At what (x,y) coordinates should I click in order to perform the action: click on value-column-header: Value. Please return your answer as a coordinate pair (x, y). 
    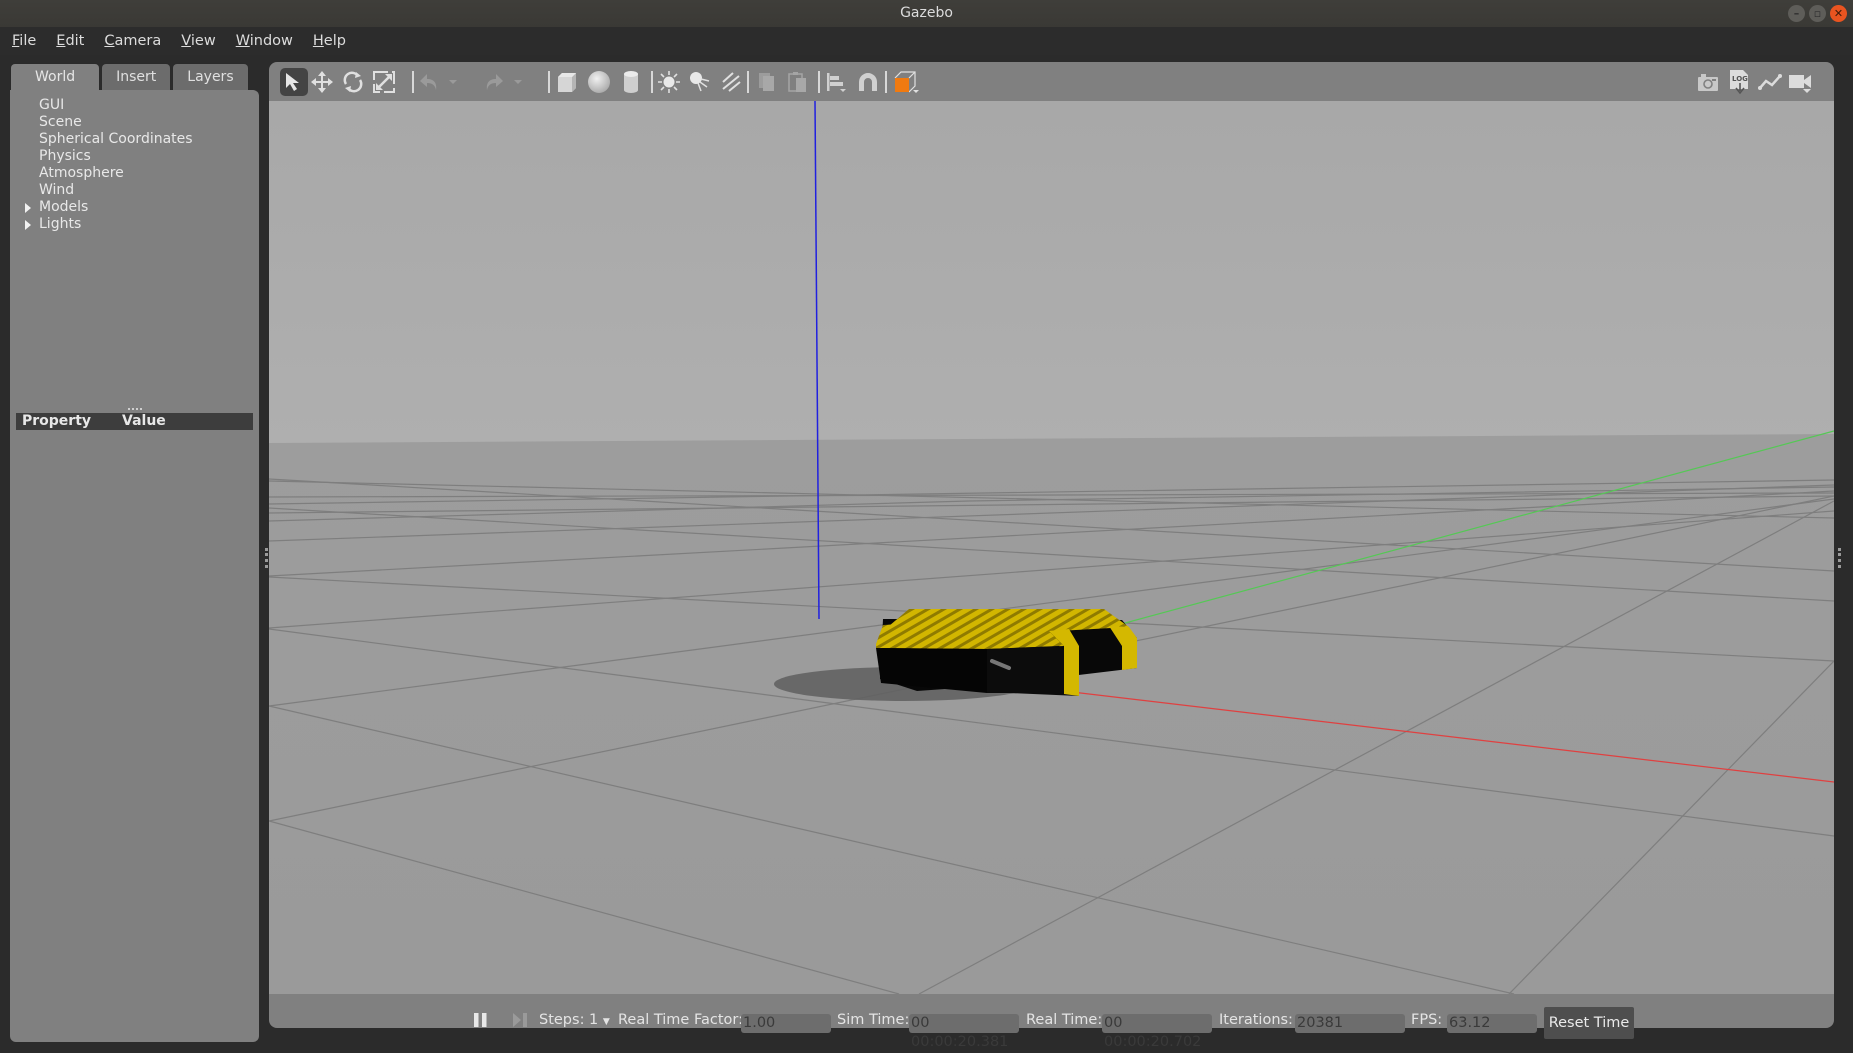
    Looking at the image, I should click on (144, 421).